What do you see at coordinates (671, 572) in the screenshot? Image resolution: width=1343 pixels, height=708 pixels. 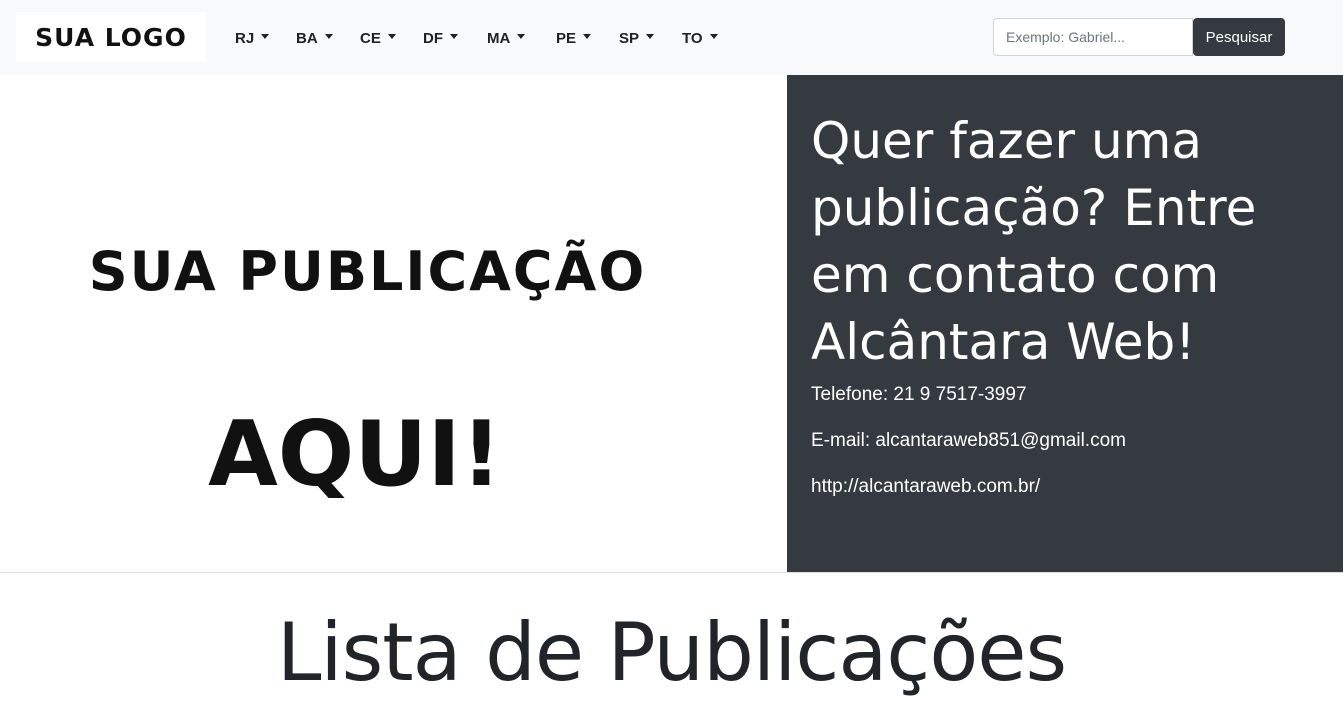 I see `section-divider` at bounding box center [671, 572].